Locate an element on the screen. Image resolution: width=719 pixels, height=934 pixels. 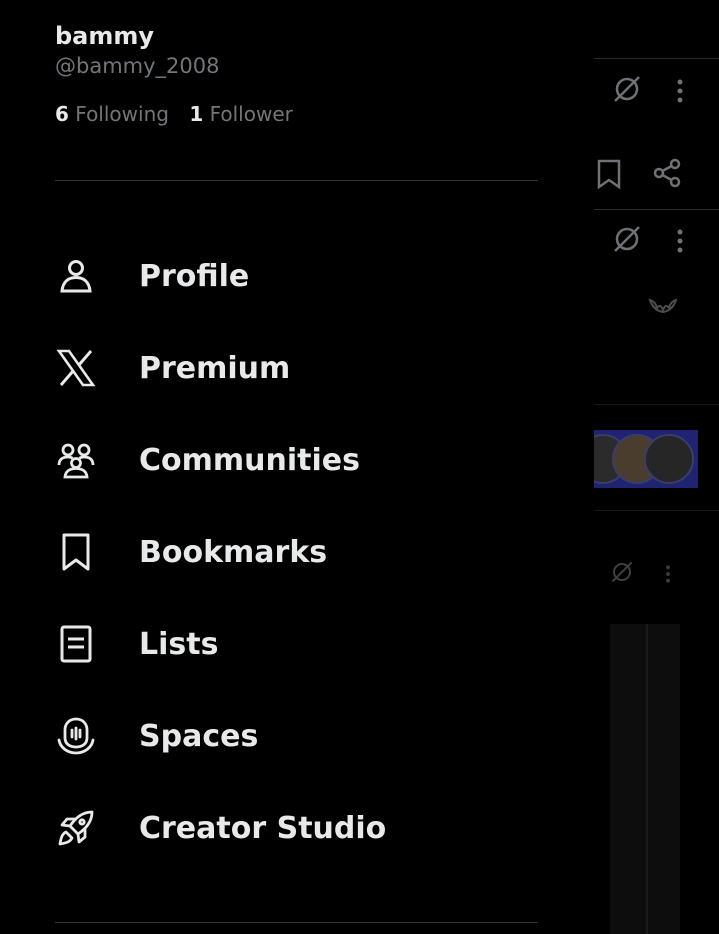
following-label: Following is located at coordinates (122, 114).